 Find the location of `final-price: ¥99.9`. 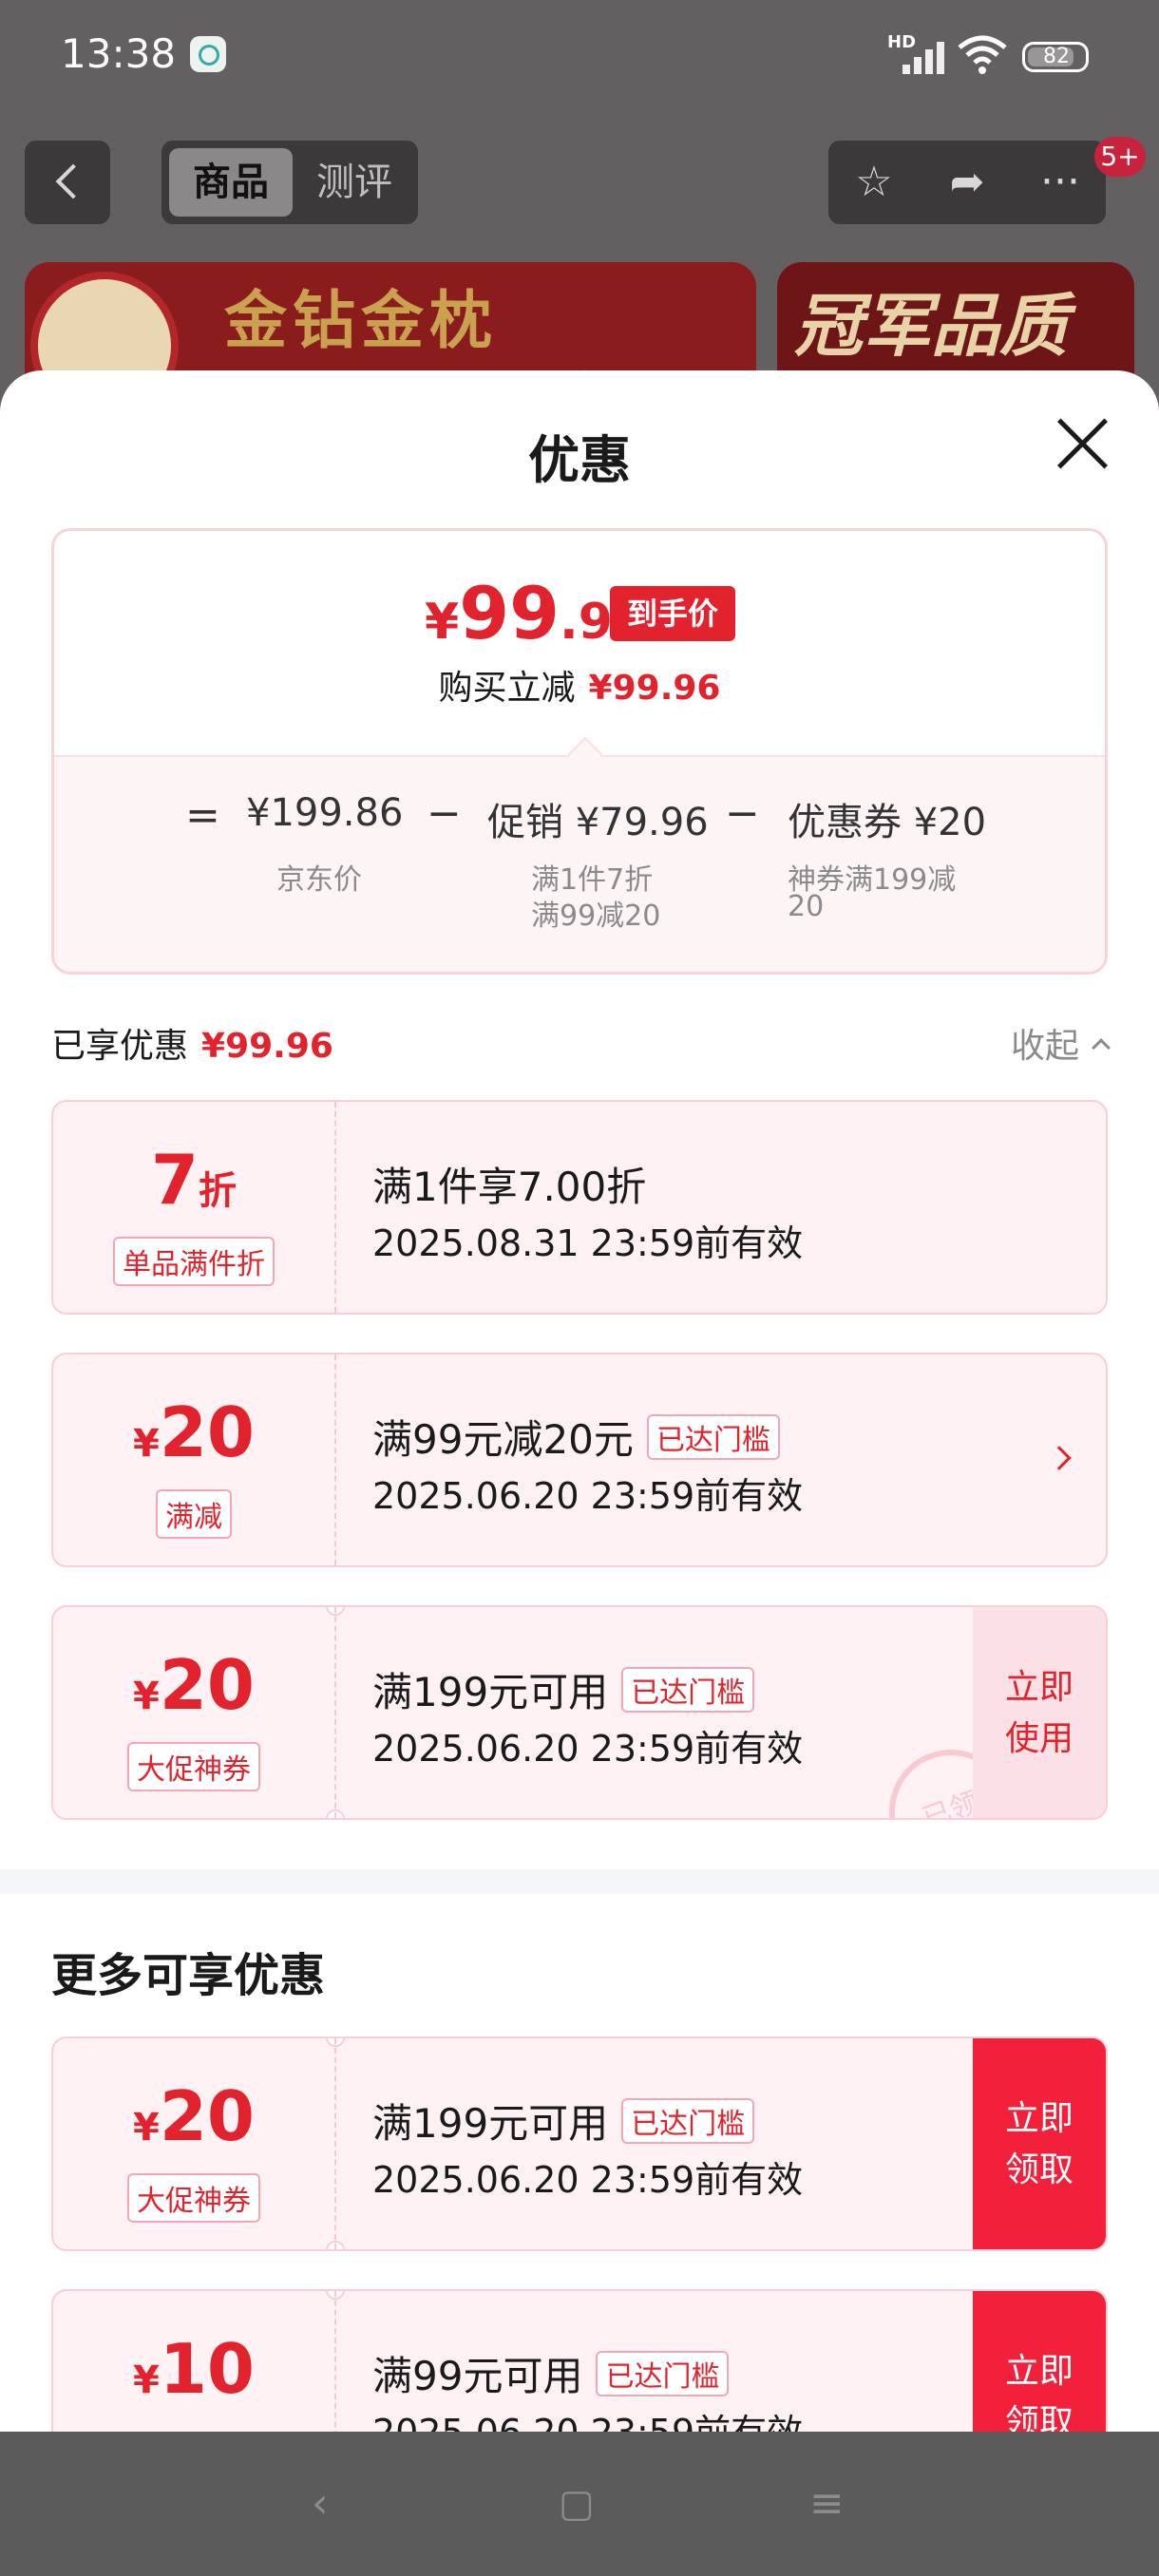

final-price: ¥99.9 is located at coordinates (519, 613).